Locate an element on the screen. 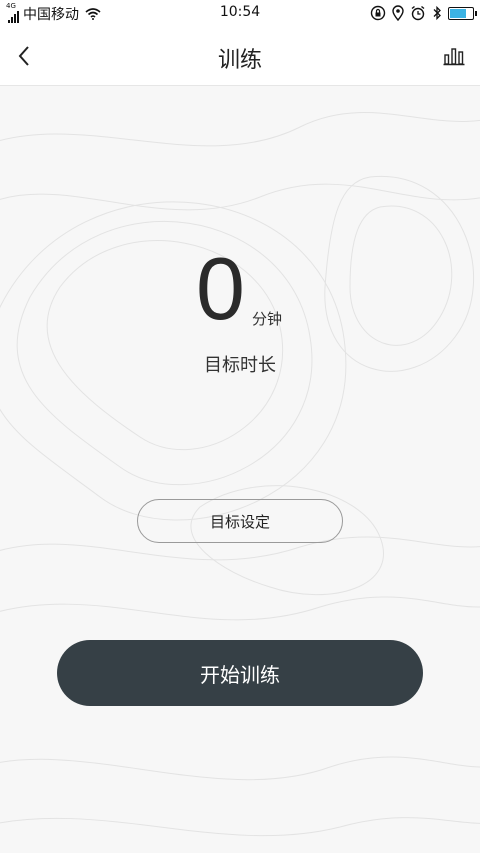 The height and width of the screenshot is (853, 480). bar-chart-icon is located at coordinates (454, 57).